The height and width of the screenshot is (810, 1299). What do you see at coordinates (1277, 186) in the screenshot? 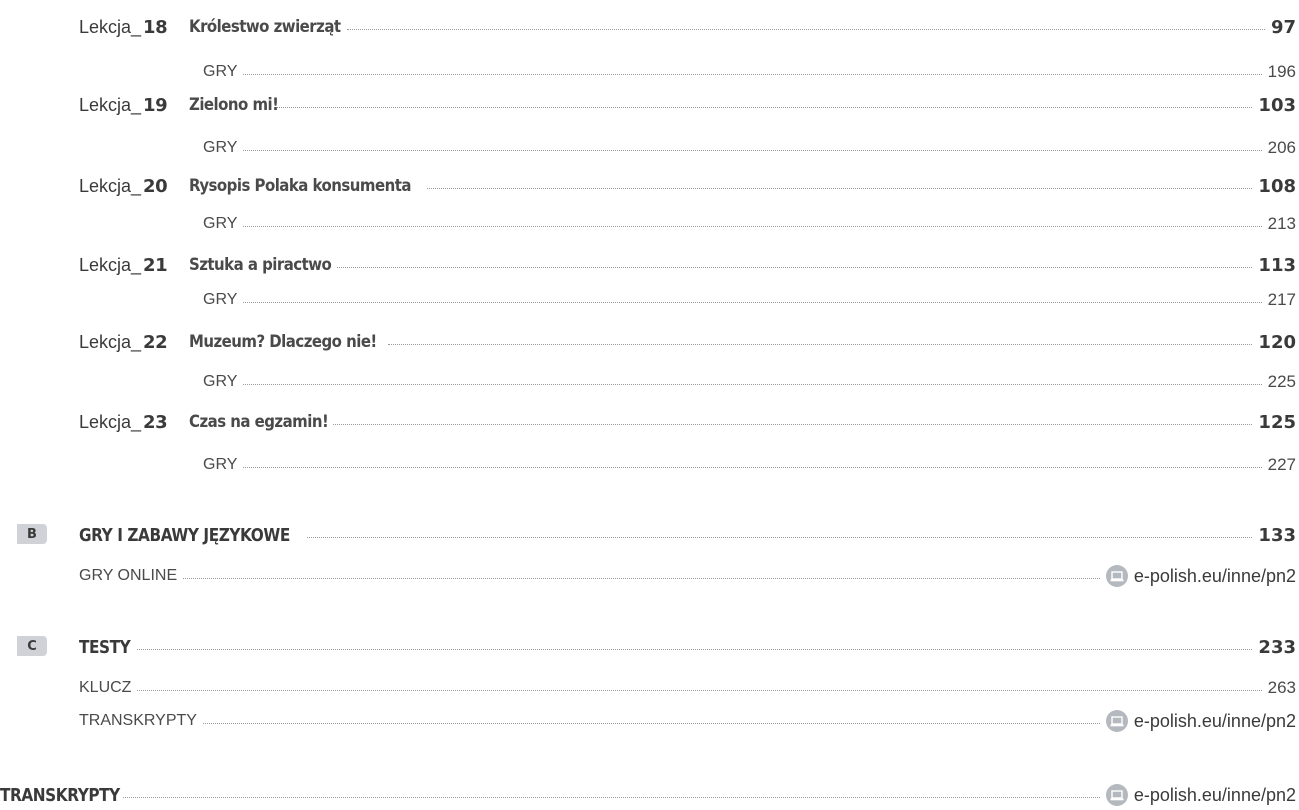
I see `lesson-page: 108` at bounding box center [1277, 186].